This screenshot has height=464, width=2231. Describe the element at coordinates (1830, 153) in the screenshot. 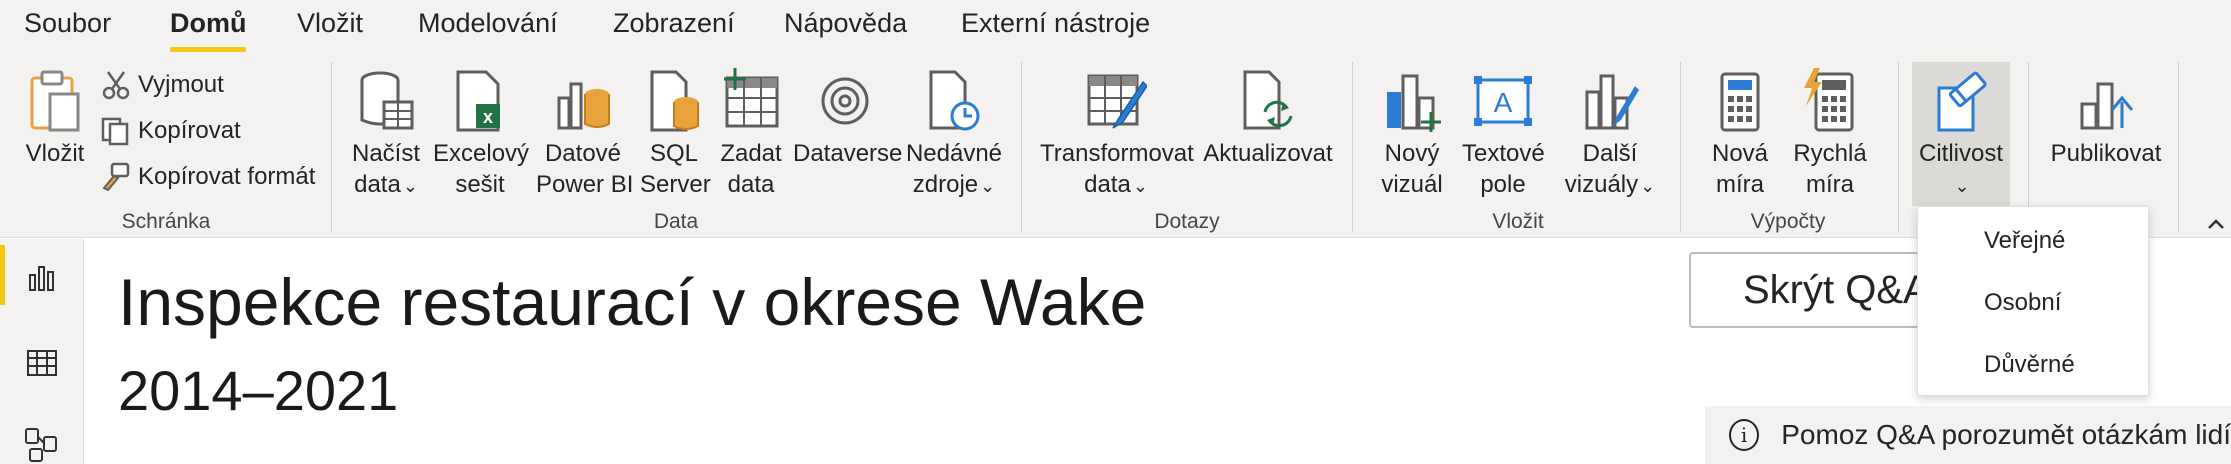

I see `quick-measure-label-1: Rychlá` at that location.